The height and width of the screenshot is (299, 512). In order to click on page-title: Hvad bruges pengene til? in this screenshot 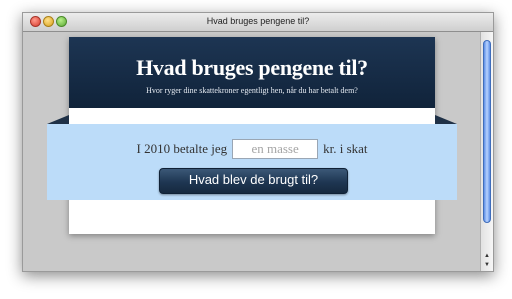, I will do `click(252, 67)`.